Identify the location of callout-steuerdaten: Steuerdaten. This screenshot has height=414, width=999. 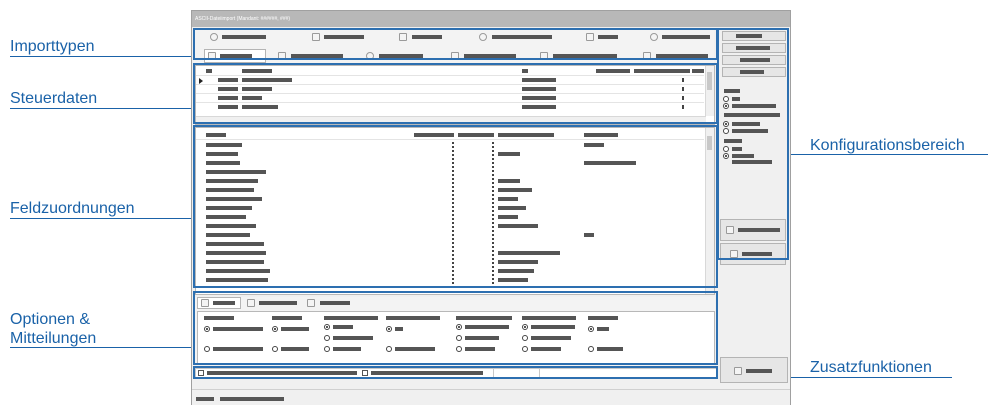
(54, 98).